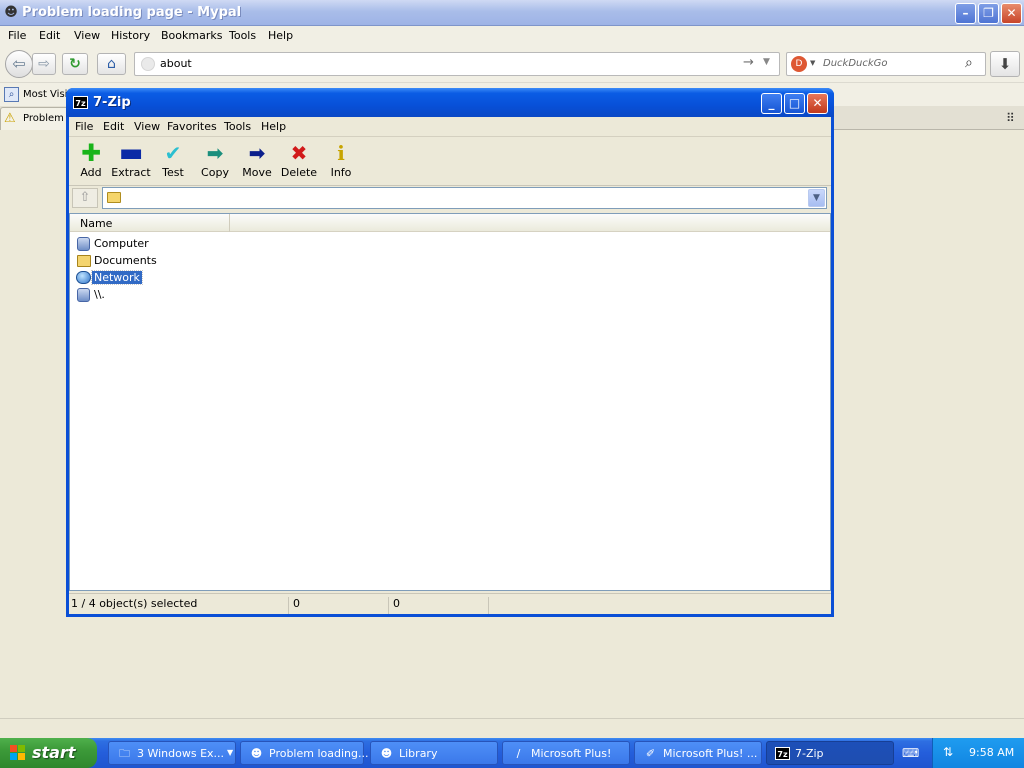 This screenshot has height=768, width=1024. What do you see at coordinates (47, 94) in the screenshot?
I see `bookmark-most-visited: Most Visit` at bounding box center [47, 94].